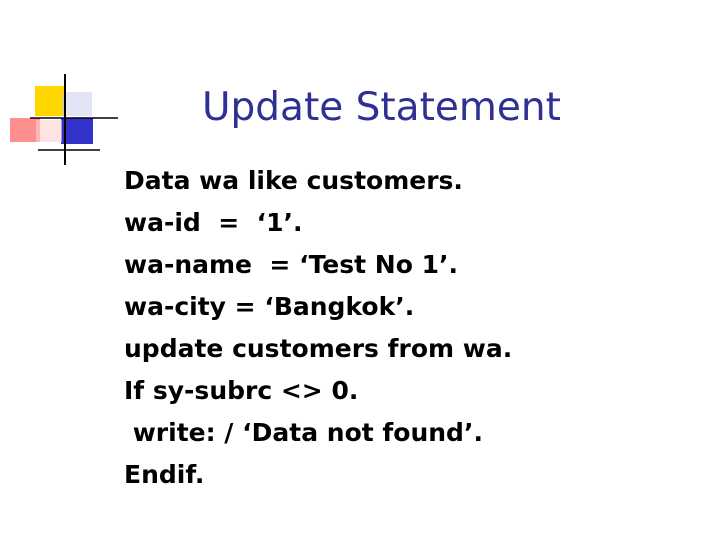 The width and height of the screenshot is (728, 546). Describe the element at coordinates (269, 306) in the screenshot. I see `code-line: wa-city = ‘Bangkok’.` at that location.